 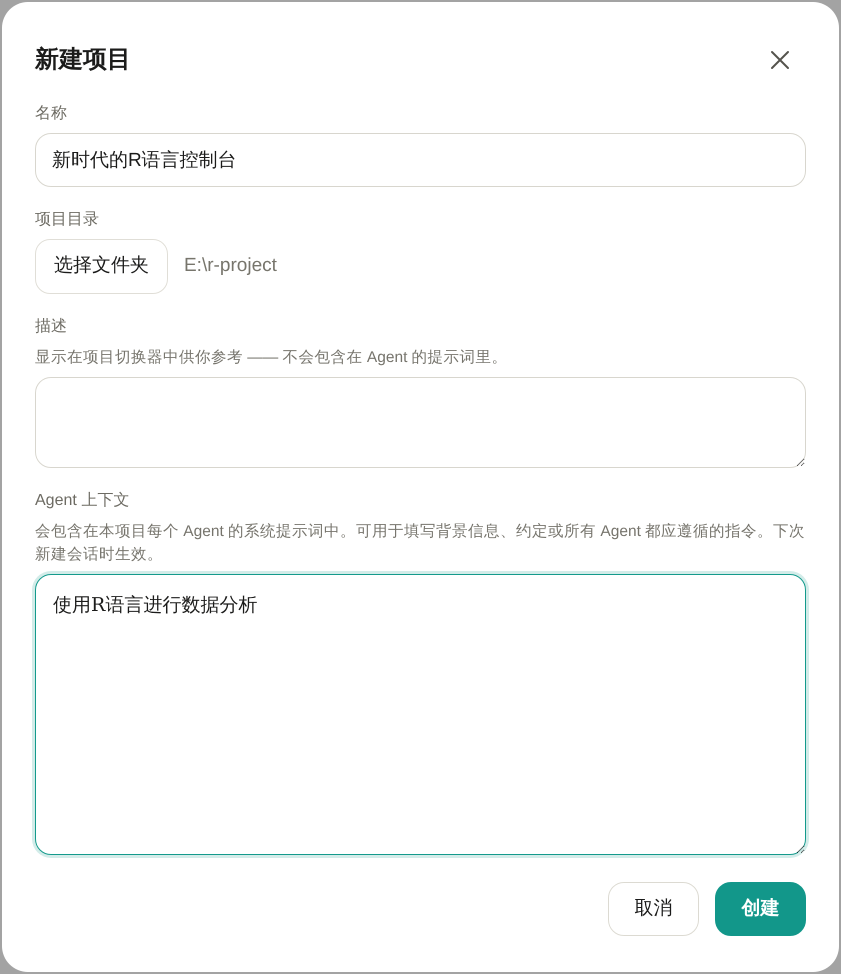 What do you see at coordinates (420, 543) in the screenshot?
I see `field-hint: 会包含在本项目每个 Agent 的系统提示词中。可用于填写背景信息、约定或所有 Agent 都应遵循的指令。下次新建会话时生效。` at bounding box center [420, 543].